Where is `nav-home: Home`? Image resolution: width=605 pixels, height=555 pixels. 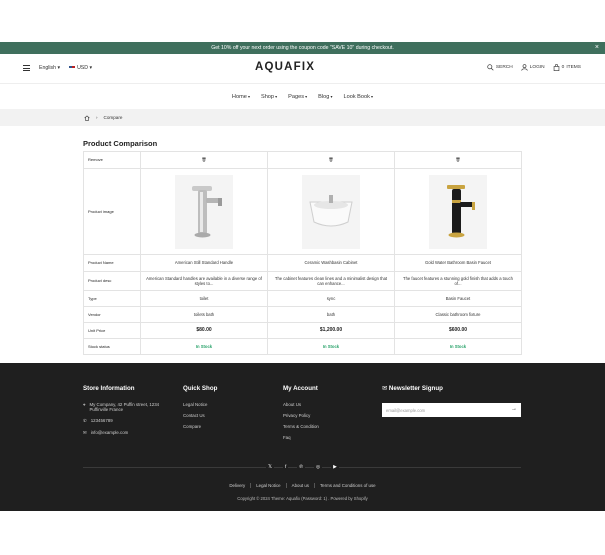
nav-home: Home is located at coordinates (241, 97).